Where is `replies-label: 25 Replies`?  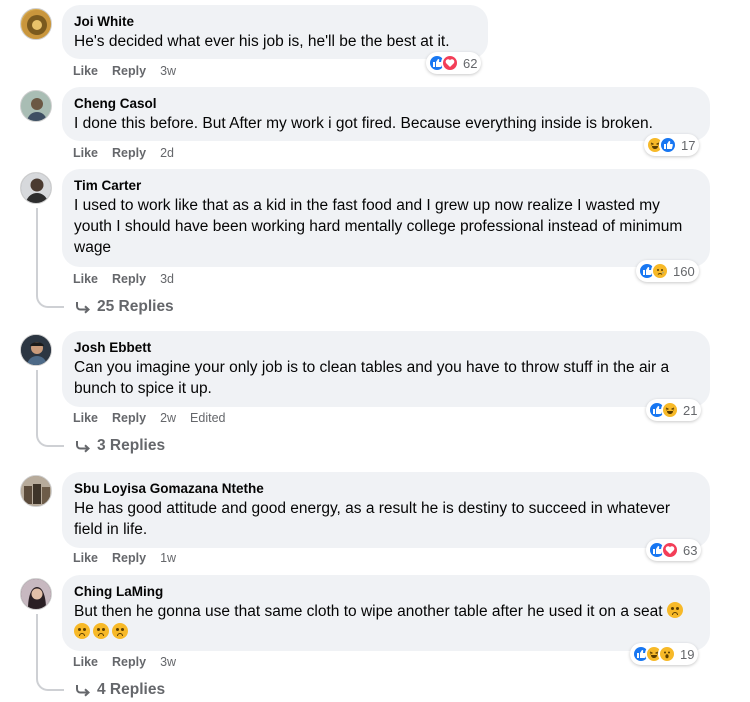
replies-label: 25 Replies is located at coordinates (135, 306).